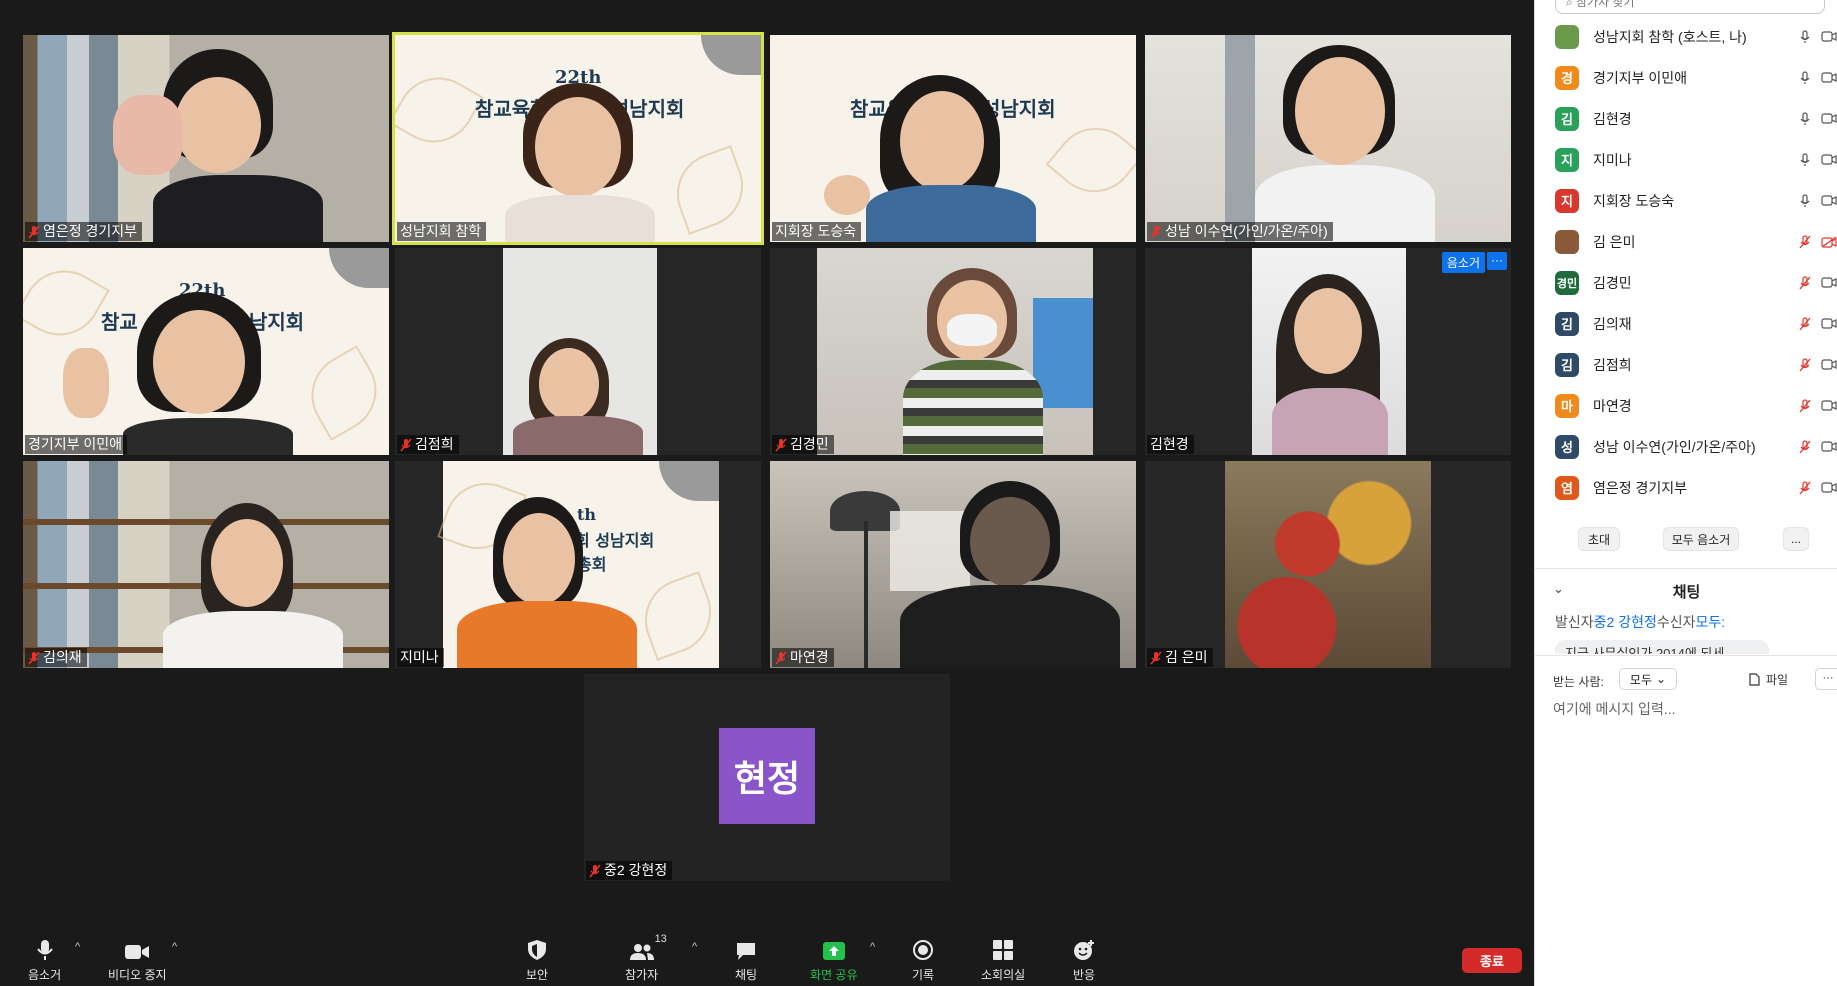 The image size is (1837, 986). Describe the element at coordinates (1696, 282) in the screenshot. I see `participant-row: 경민 김경민` at that location.